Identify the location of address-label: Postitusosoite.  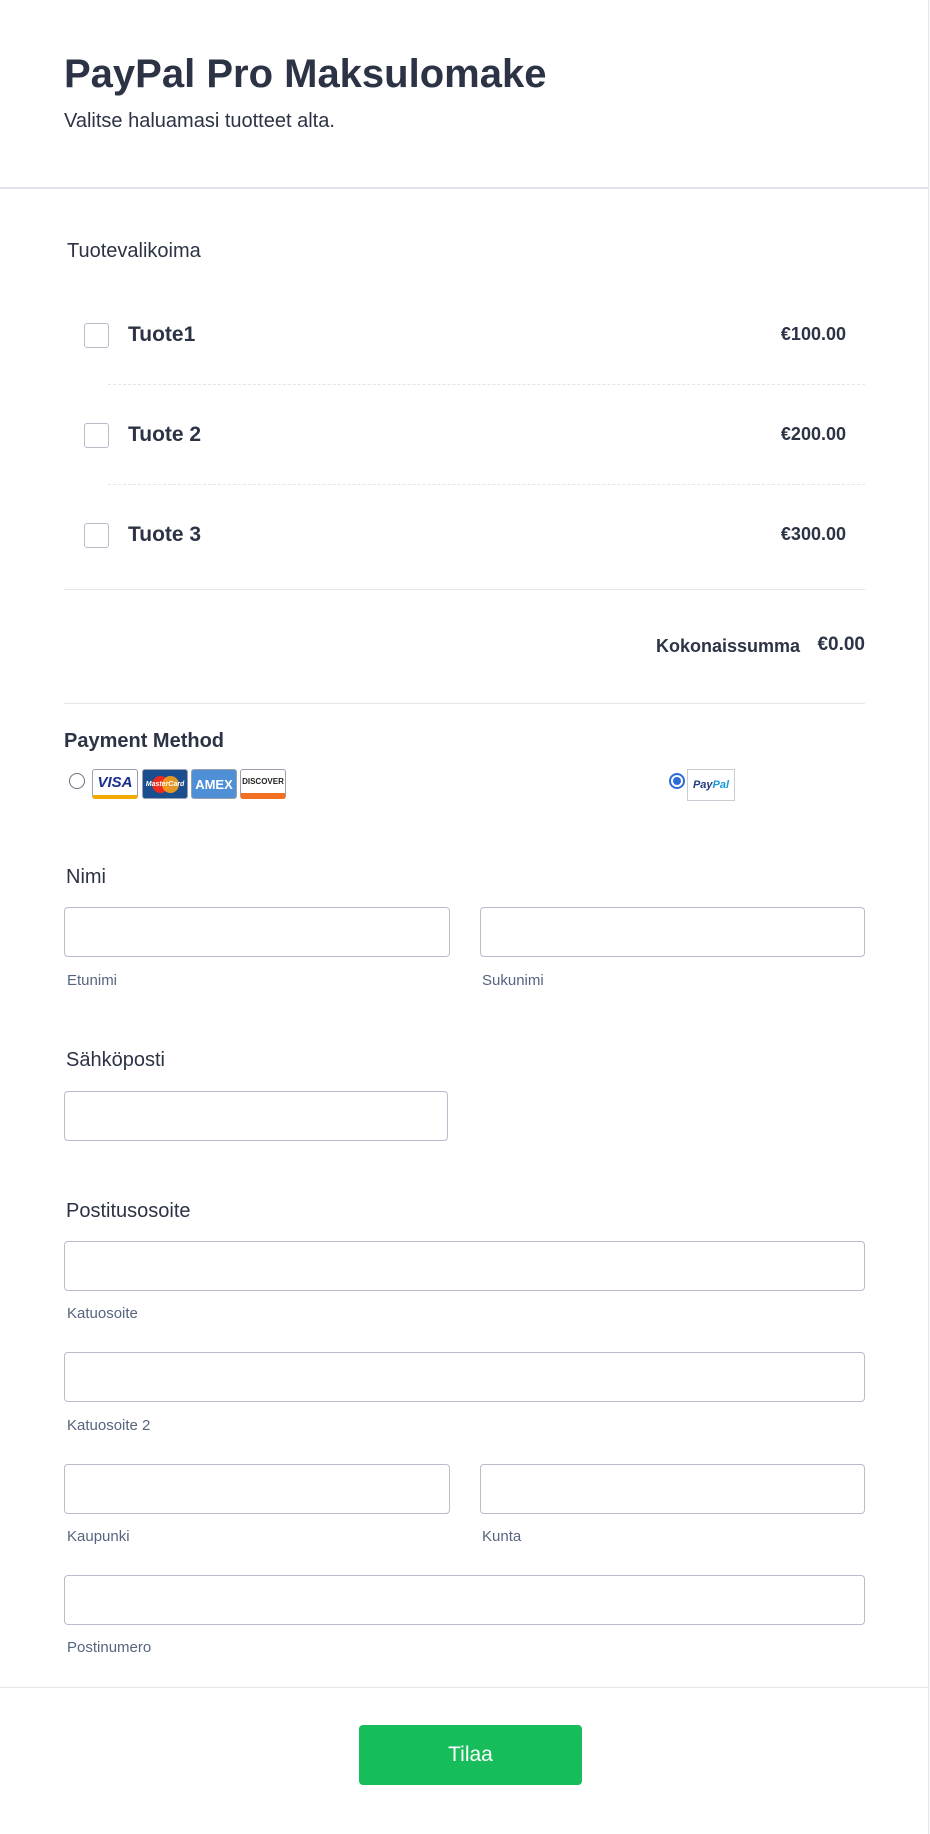
(128, 1211).